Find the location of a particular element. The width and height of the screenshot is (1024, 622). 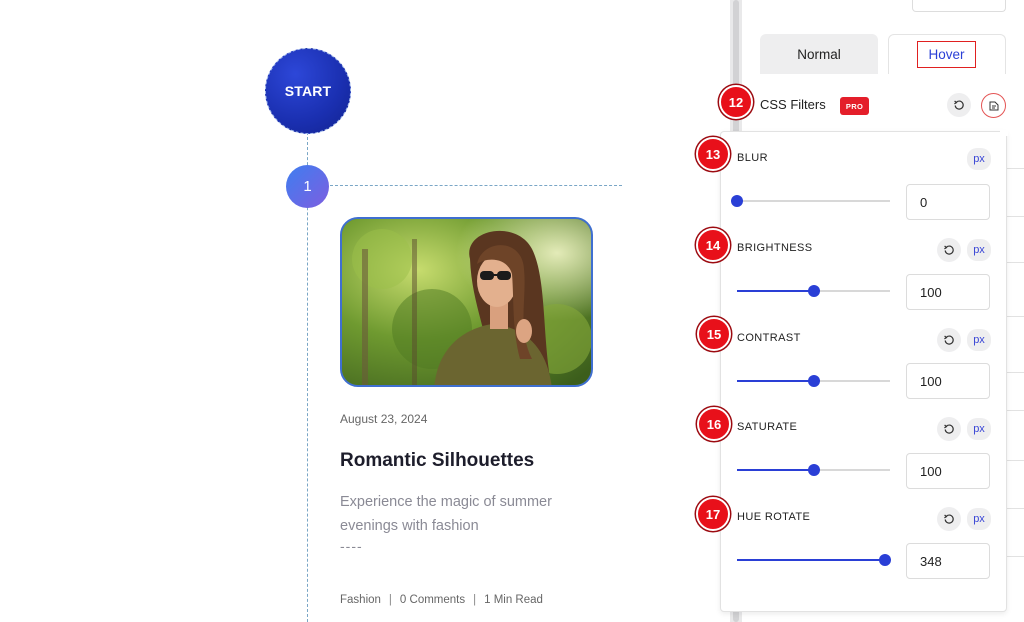

saturate-value-input: 100 is located at coordinates (948, 471).